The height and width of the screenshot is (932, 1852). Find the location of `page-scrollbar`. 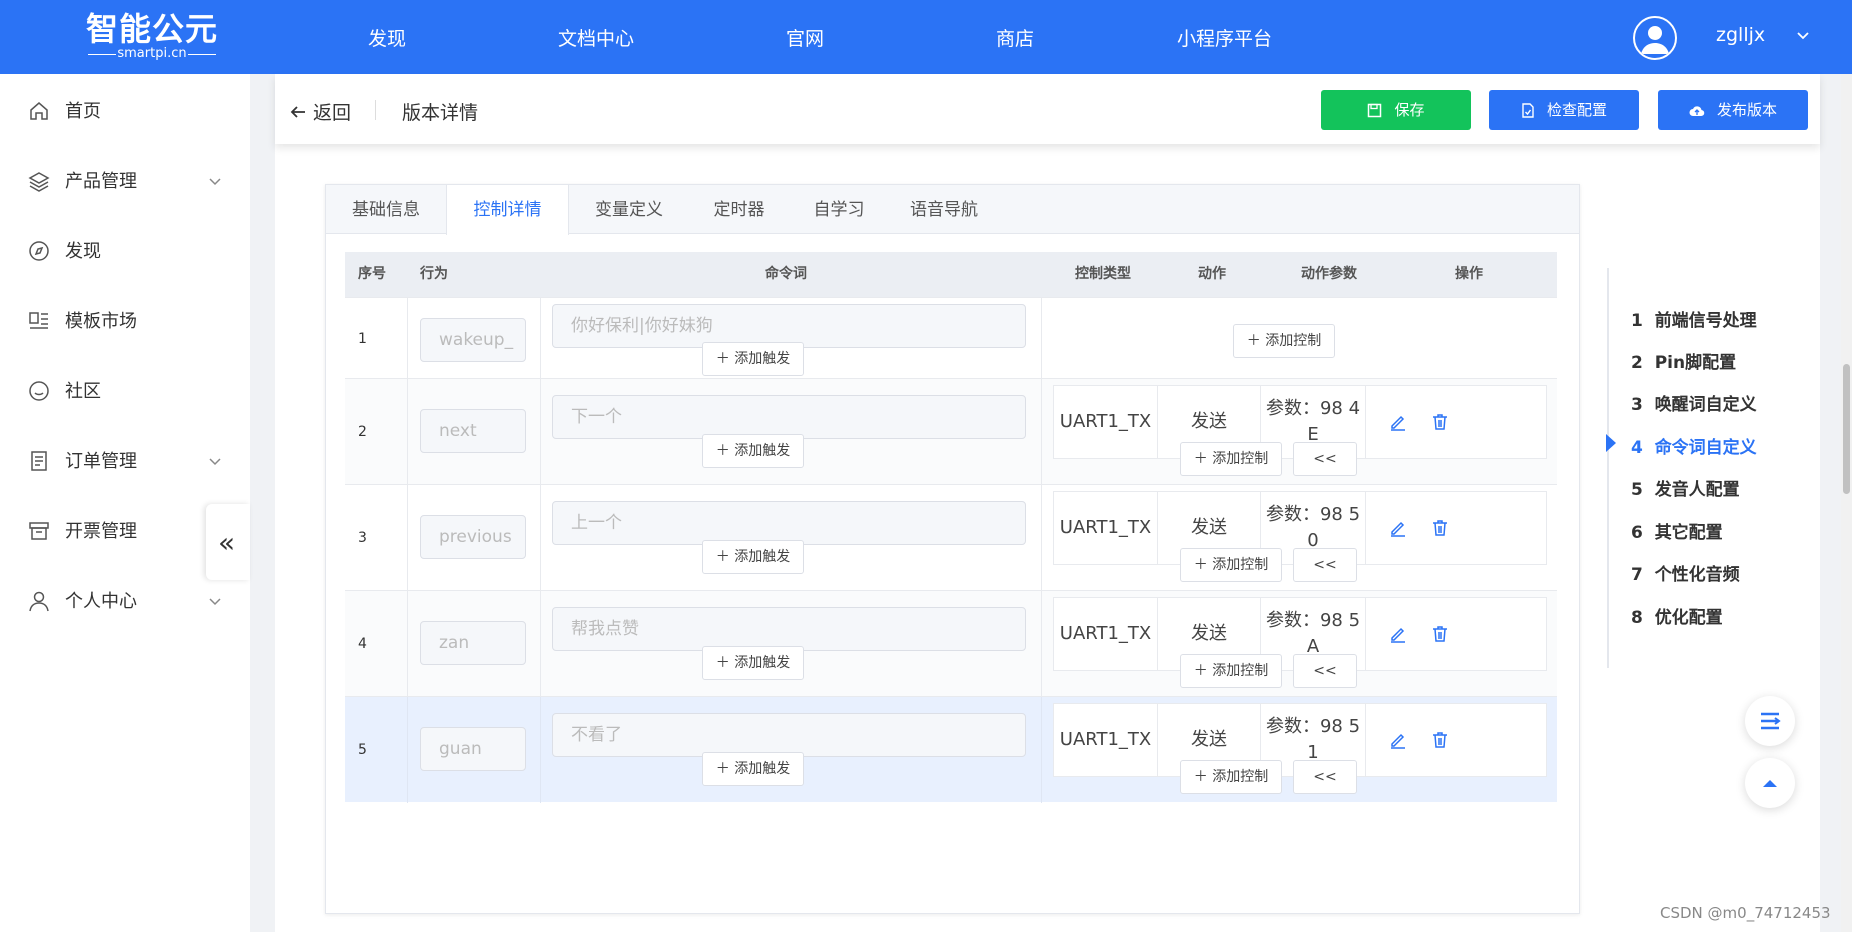

page-scrollbar is located at coordinates (1846, 503).